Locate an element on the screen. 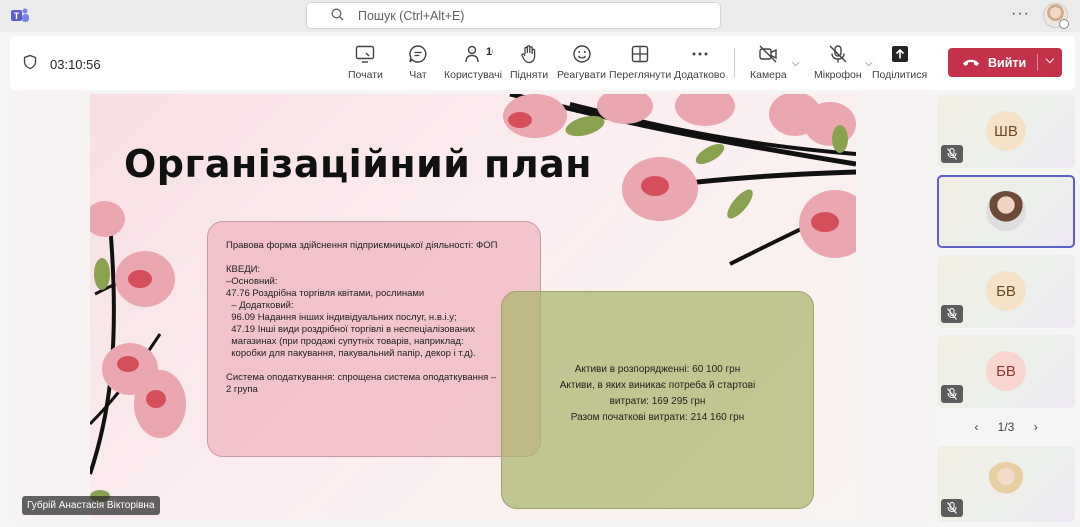  toolbar-divider is located at coordinates (734, 63).